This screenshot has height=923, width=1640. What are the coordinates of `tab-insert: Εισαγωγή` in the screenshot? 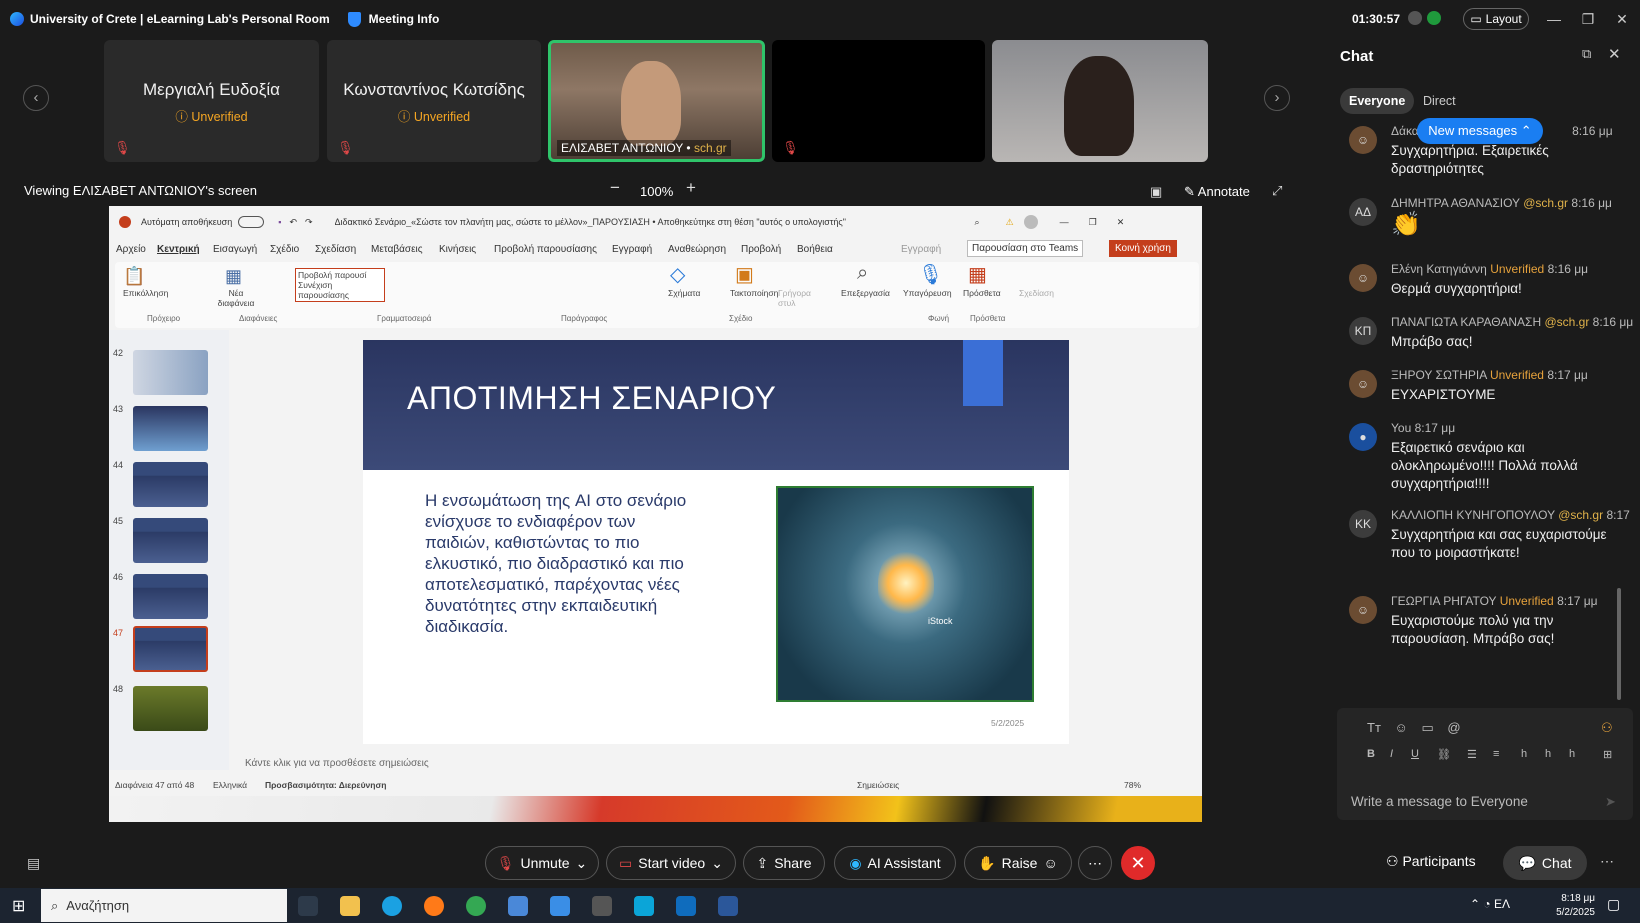 It's located at (235, 249).